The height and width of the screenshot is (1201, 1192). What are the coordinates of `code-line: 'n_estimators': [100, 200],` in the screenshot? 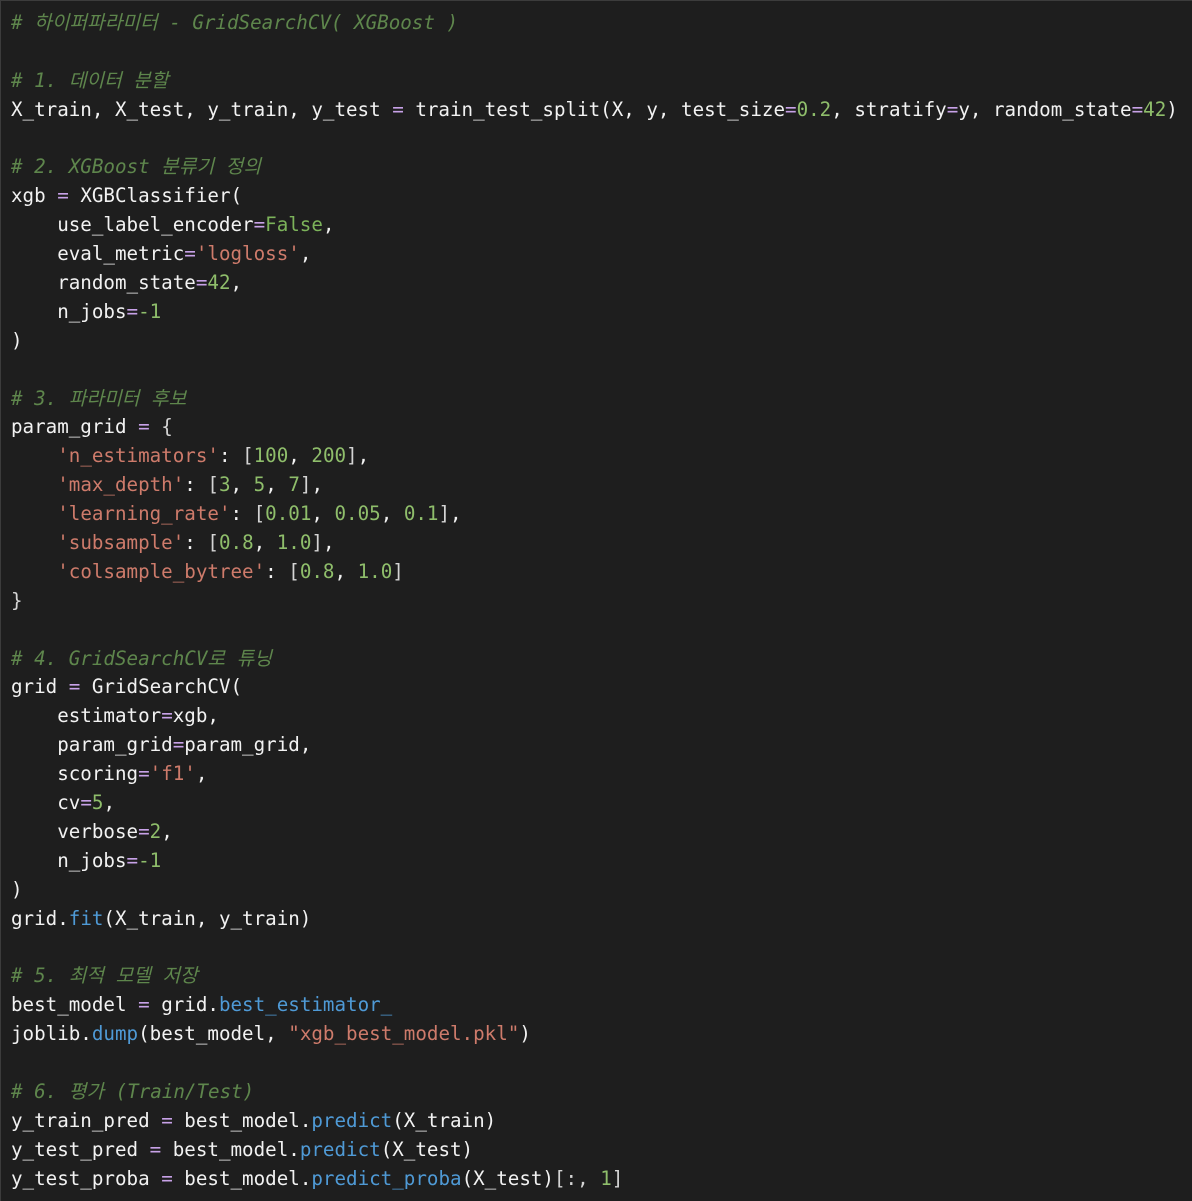 It's located at (594, 456).